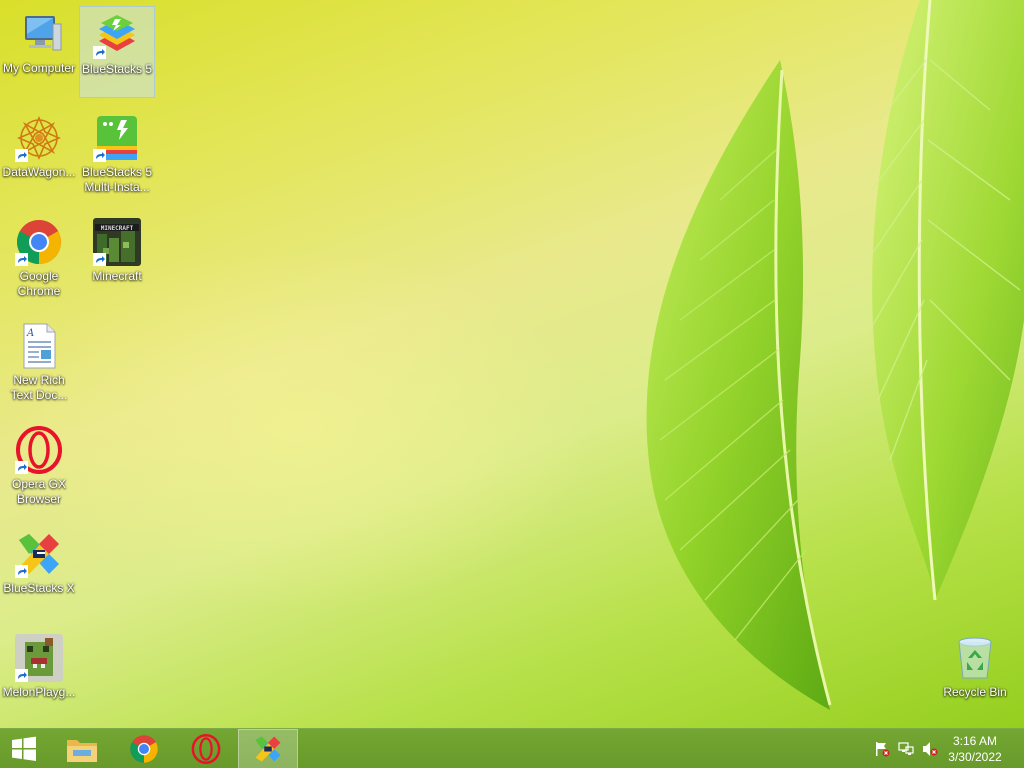 The image size is (1024, 768). Describe the element at coordinates (117, 276) in the screenshot. I see `desktop-icon-label: Minecraft` at that location.